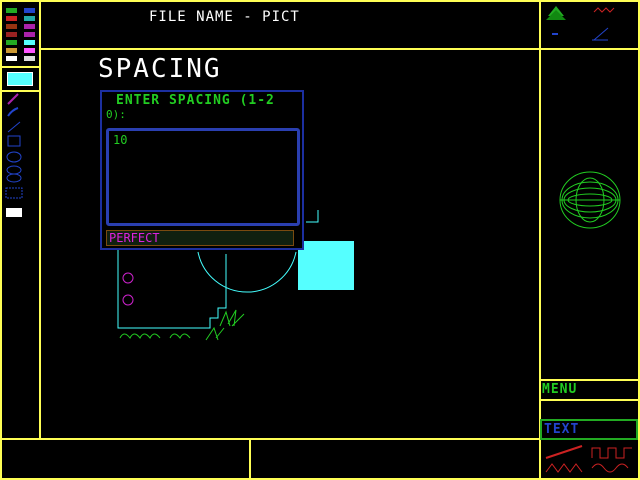  What do you see at coordinates (326, 265) in the screenshot?
I see `cyan-rectangle` at bounding box center [326, 265].